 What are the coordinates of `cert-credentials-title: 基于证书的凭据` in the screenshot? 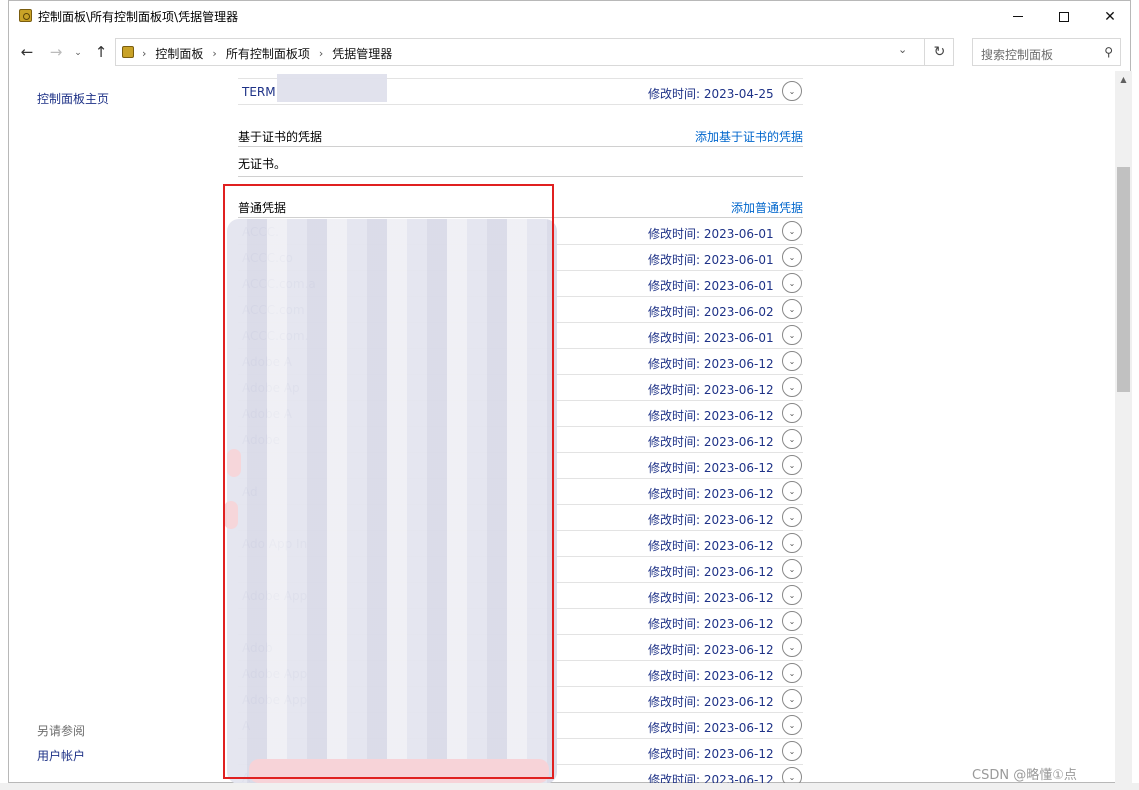 It's located at (280, 137).